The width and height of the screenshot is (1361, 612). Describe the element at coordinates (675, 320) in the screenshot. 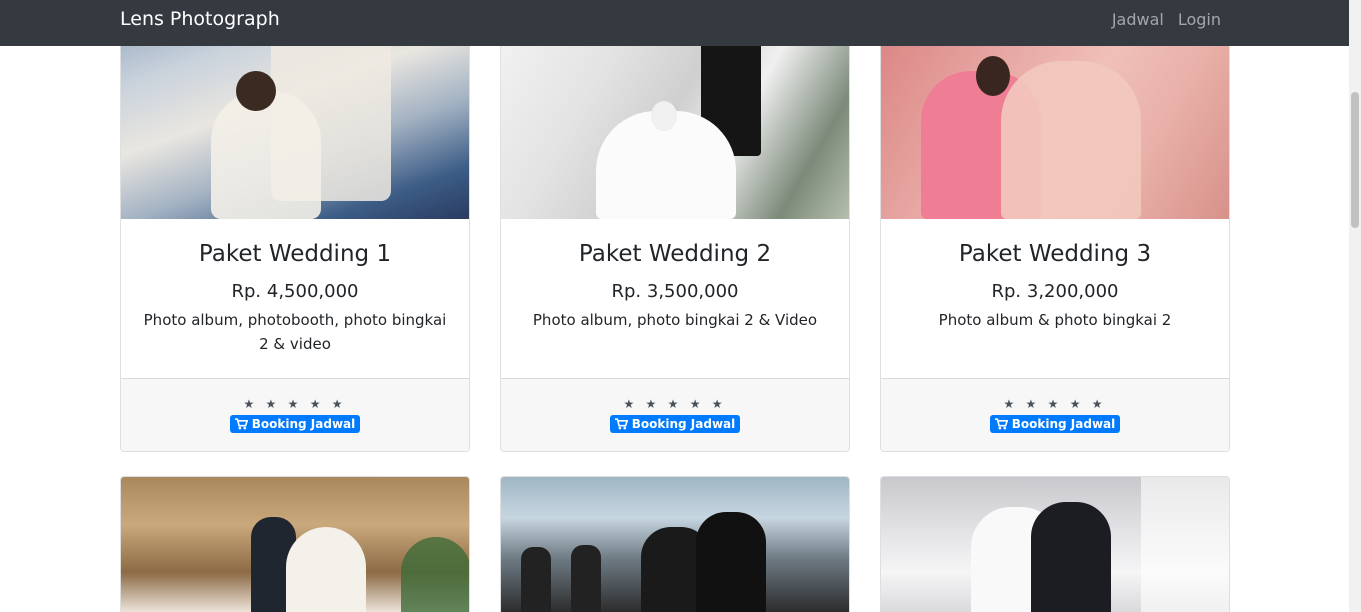

I see `package-description: Photo album, photo bingkai 2 & Video` at that location.